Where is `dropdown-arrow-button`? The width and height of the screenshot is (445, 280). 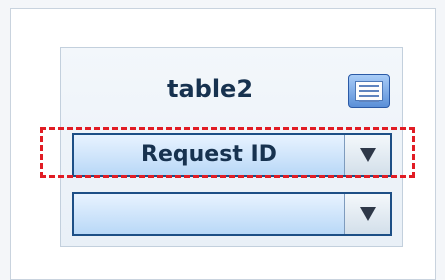
dropdown-arrow-button is located at coordinates (367, 214).